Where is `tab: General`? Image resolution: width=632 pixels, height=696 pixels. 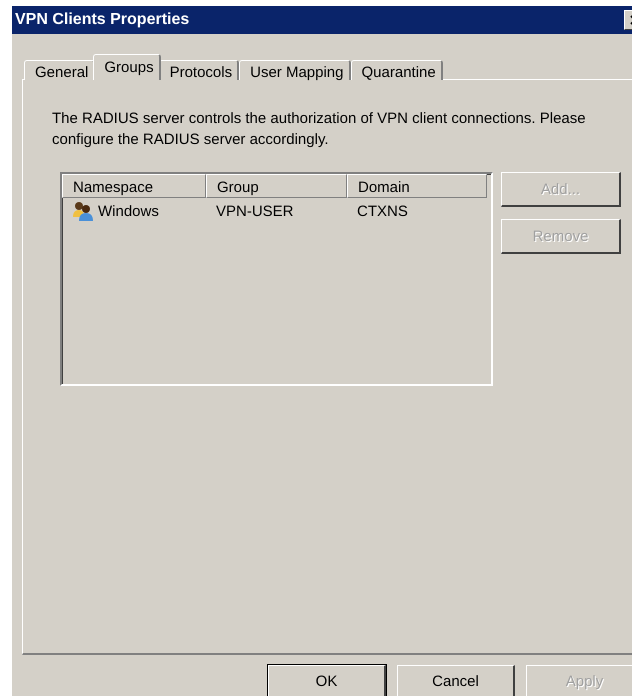 tab: General is located at coordinates (60, 70).